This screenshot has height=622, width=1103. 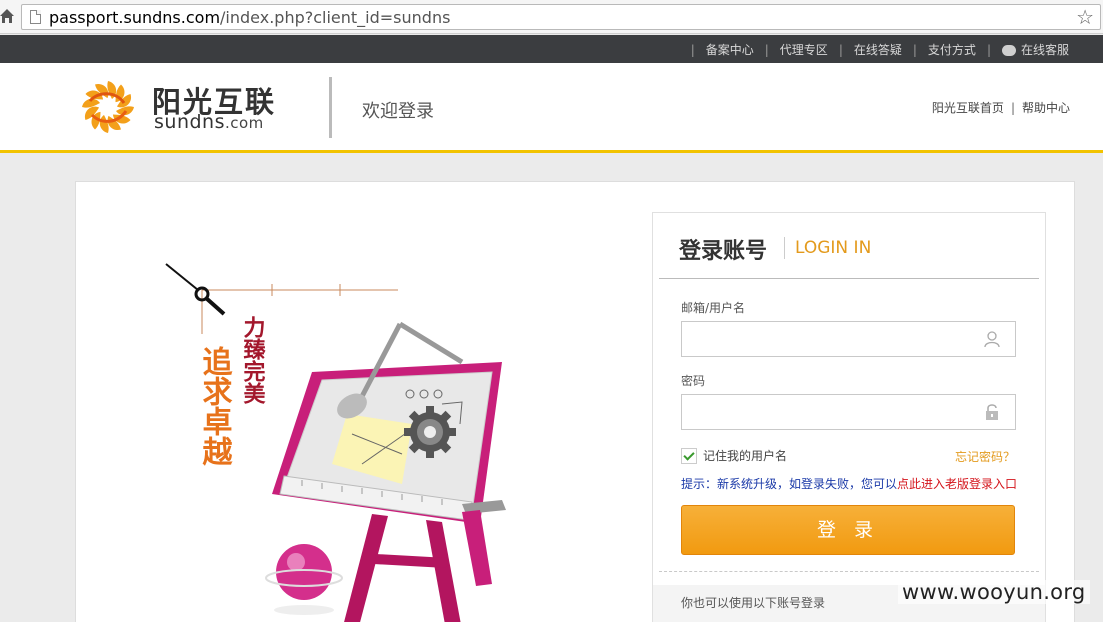 What do you see at coordinates (7, 16) in the screenshot?
I see `home-icon` at bounding box center [7, 16].